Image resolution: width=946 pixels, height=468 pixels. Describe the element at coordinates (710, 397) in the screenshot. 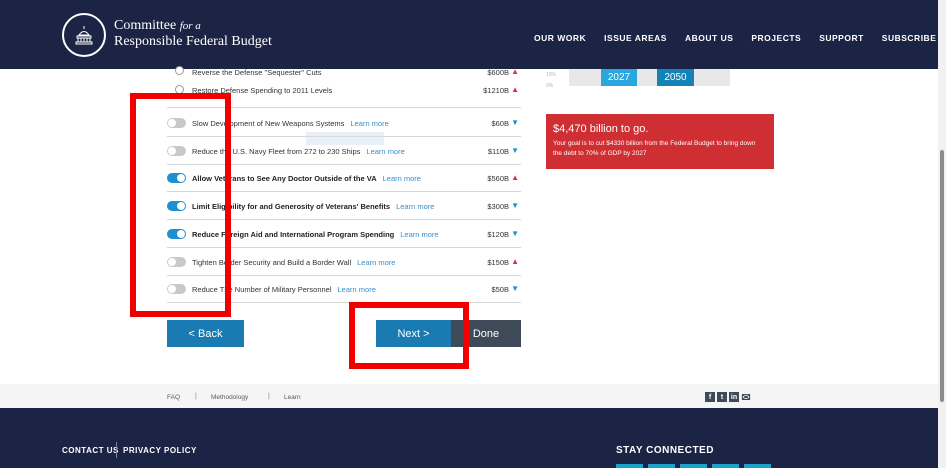

I see `facebook-icon: f` at that location.